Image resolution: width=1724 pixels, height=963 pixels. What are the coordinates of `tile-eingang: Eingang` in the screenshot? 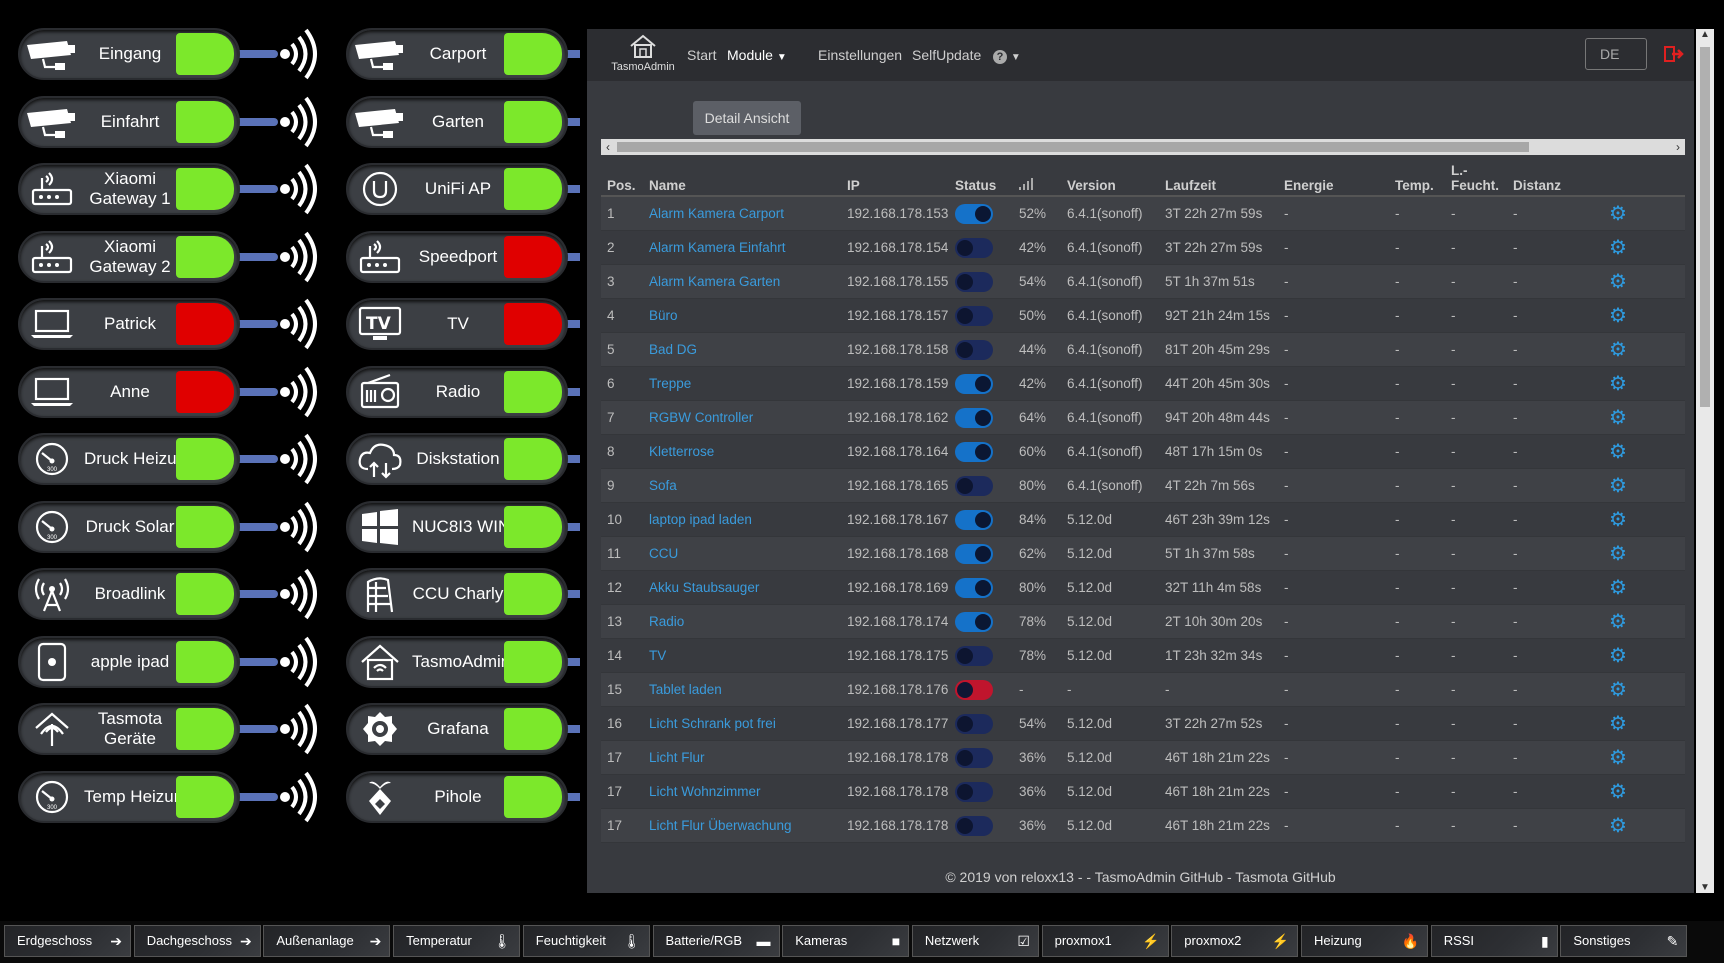 It's located at (129, 54).